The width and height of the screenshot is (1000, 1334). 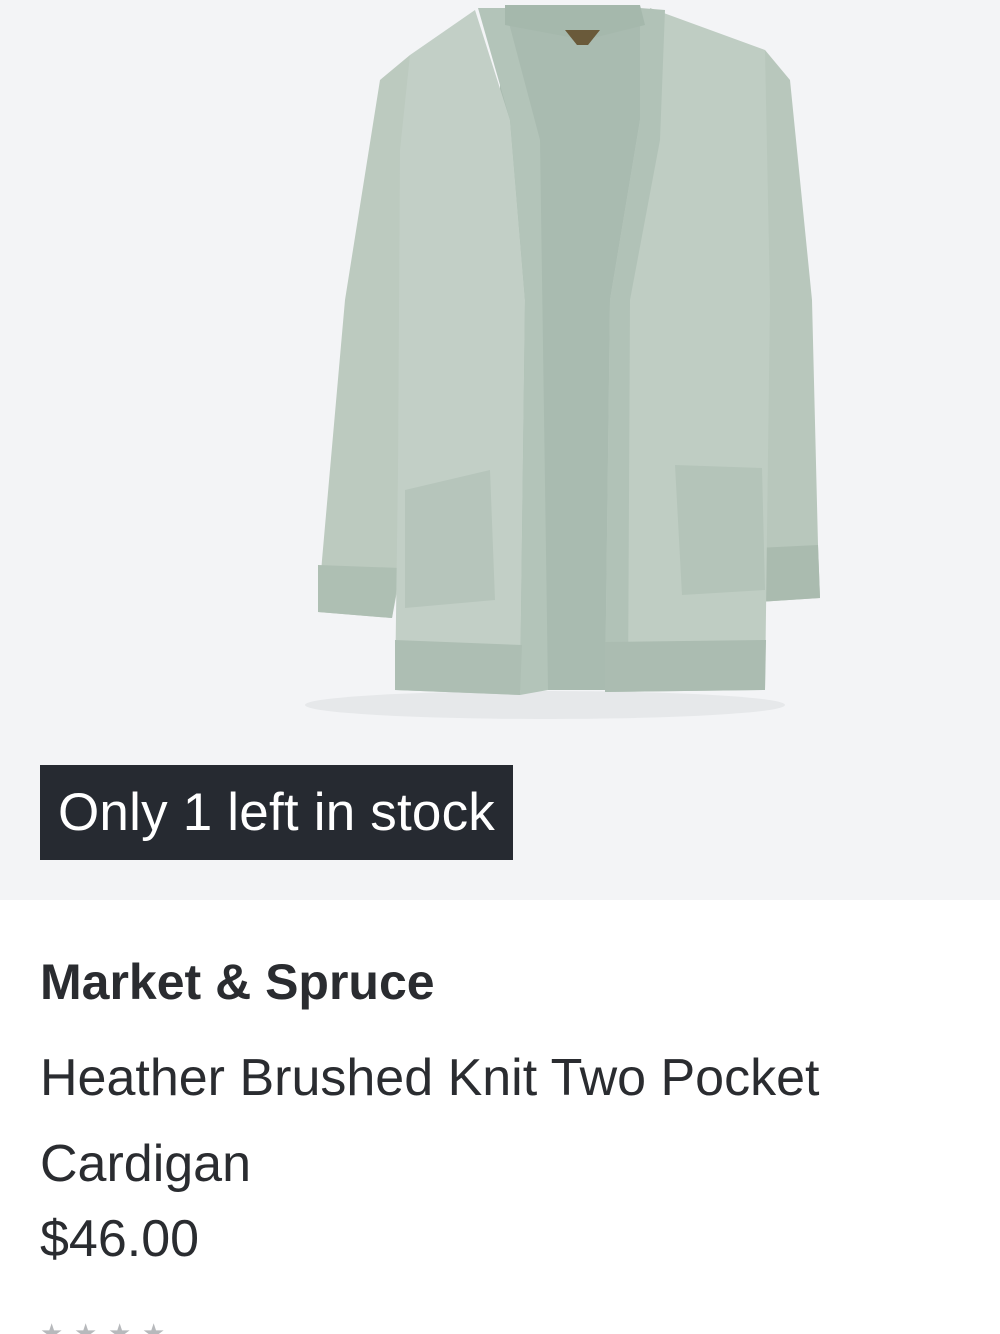 I want to click on product-title: Heather Brushed Knit Two Pocket Cardigan, so click(x=490, y=1121).